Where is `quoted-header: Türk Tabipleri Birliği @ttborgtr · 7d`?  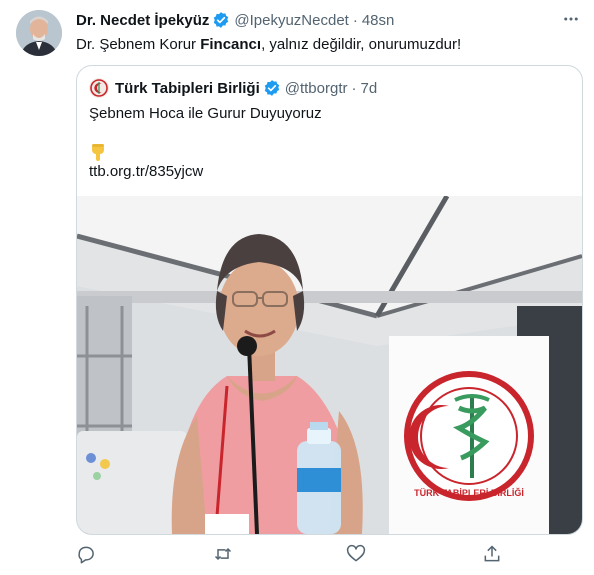 quoted-header: Türk Tabipleri Birliği @ttborgtr · 7d is located at coordinates (233, 88).